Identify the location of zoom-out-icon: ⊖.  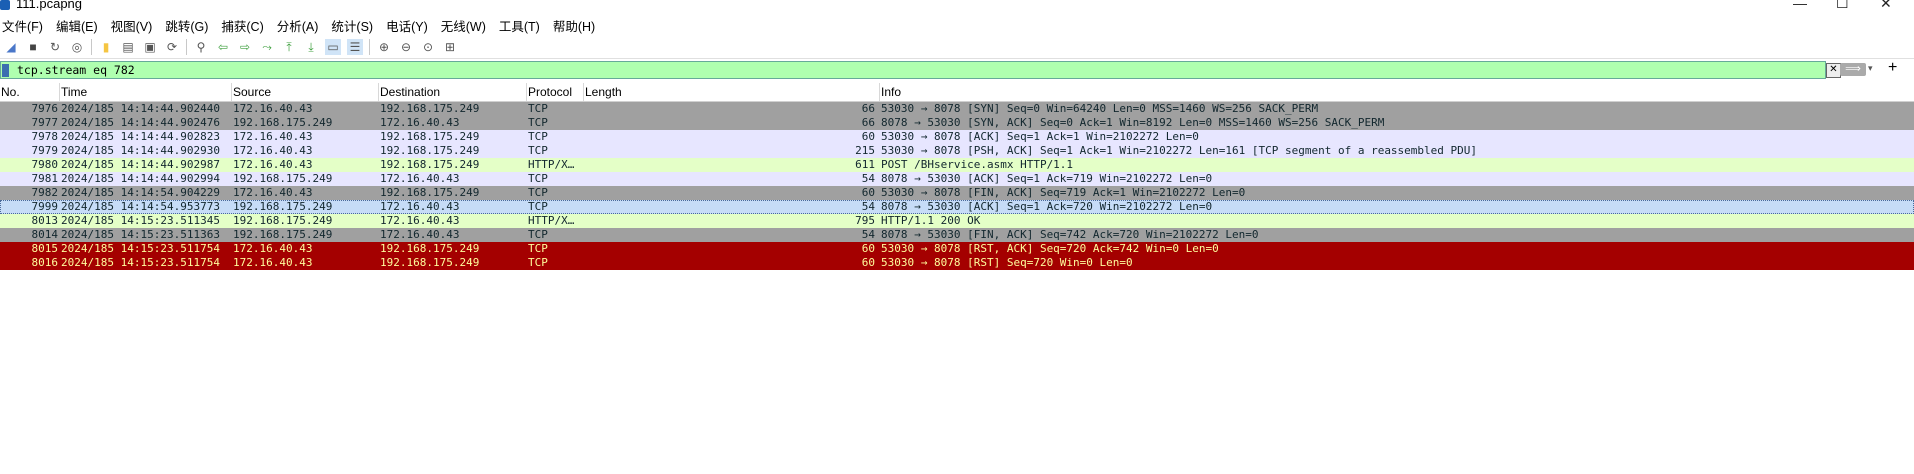
(406, 47).